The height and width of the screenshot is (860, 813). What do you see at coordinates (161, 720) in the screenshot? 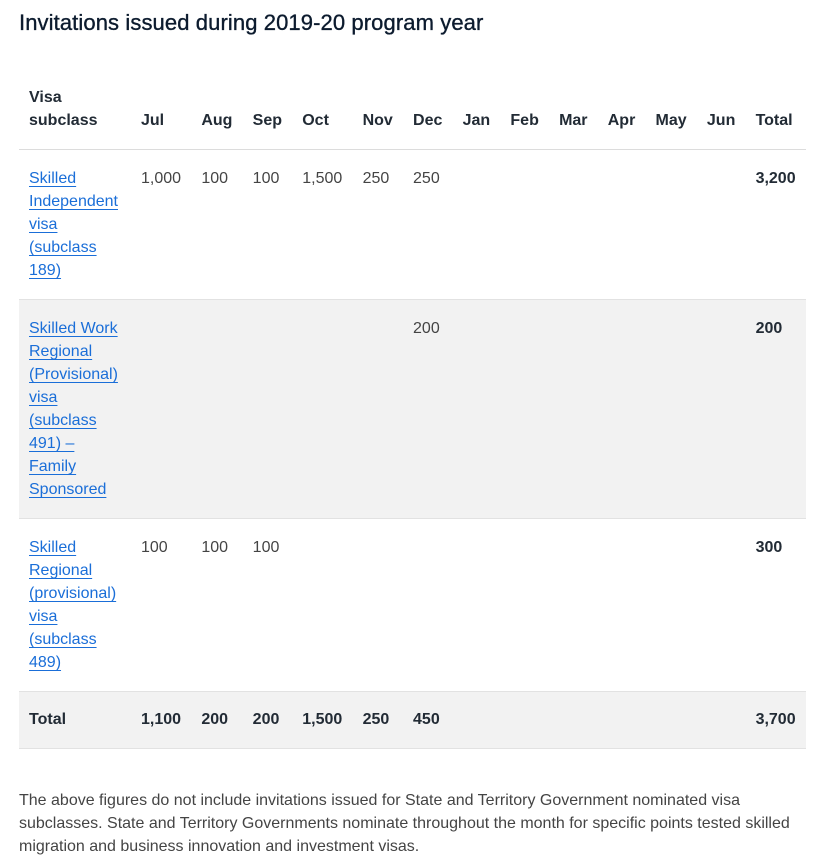
I see `total-jul: 1,100` at bounding box center [161, 720].